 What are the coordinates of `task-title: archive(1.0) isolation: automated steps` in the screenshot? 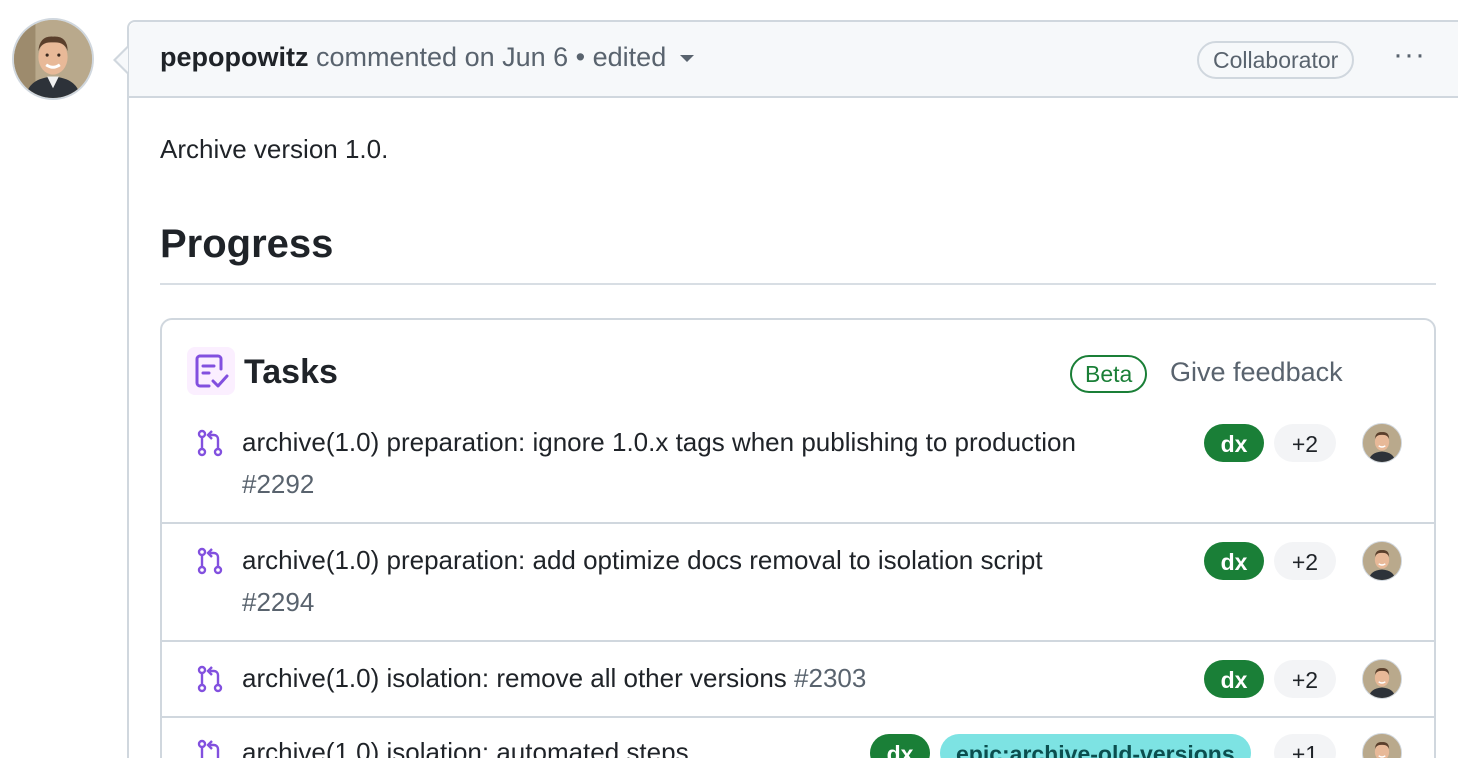 It's located at (552, 744).